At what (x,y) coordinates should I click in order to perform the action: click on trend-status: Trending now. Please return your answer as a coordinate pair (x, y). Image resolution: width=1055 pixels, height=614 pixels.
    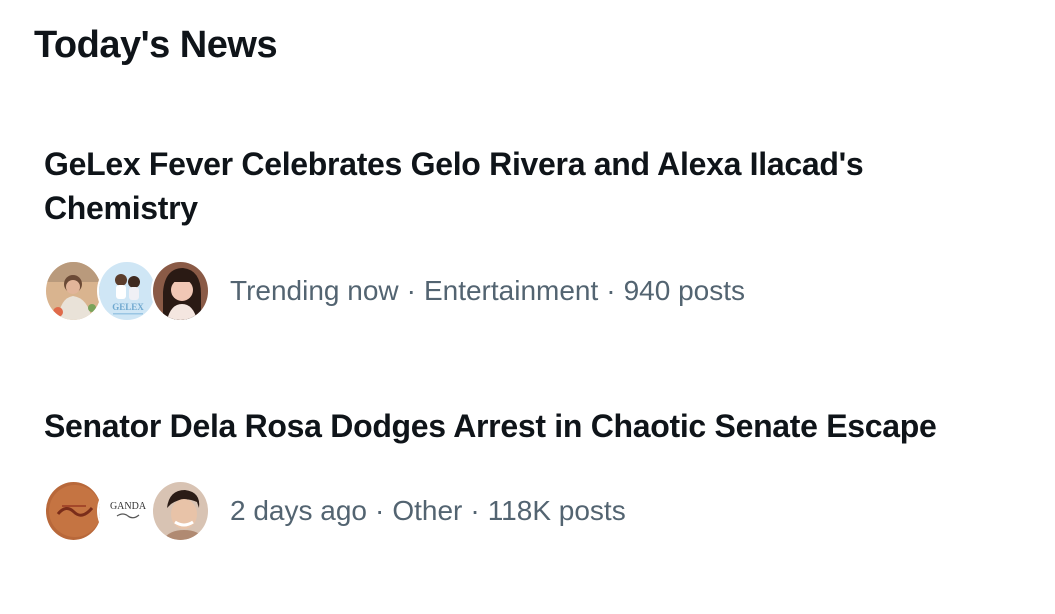
    Looking at the image, I should click on (314, 290).